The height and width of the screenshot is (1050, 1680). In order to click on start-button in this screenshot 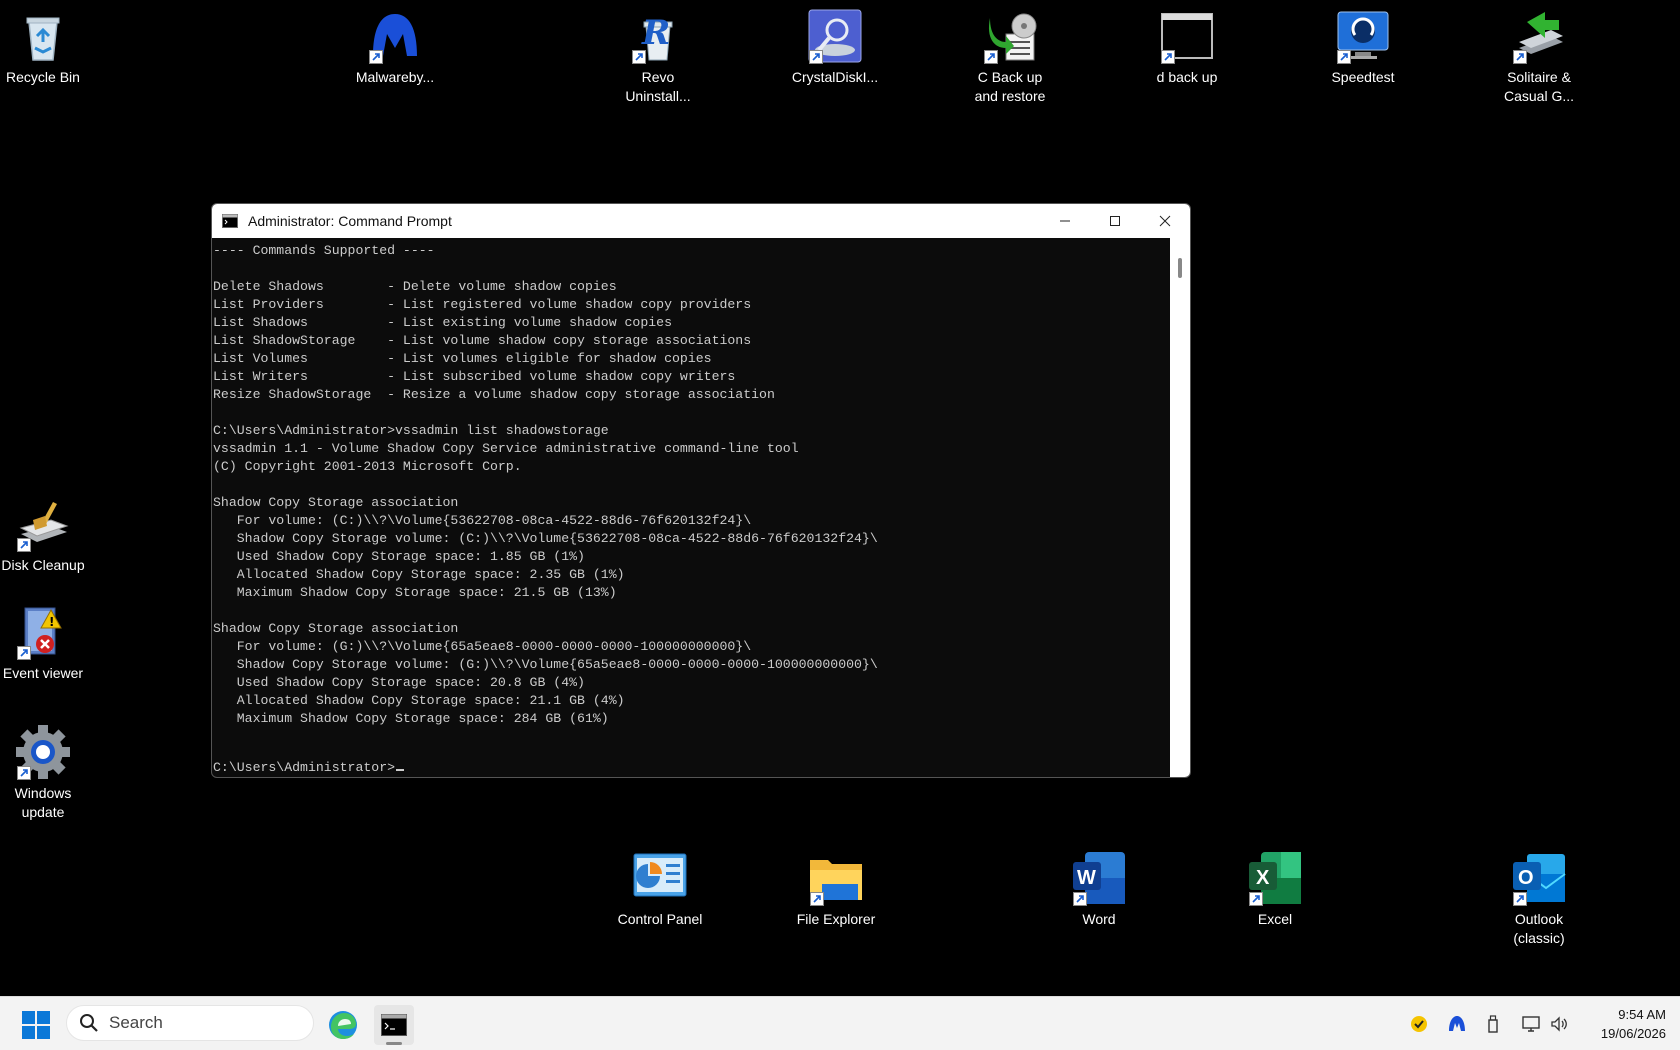, I will do `click(36, 1025)`.